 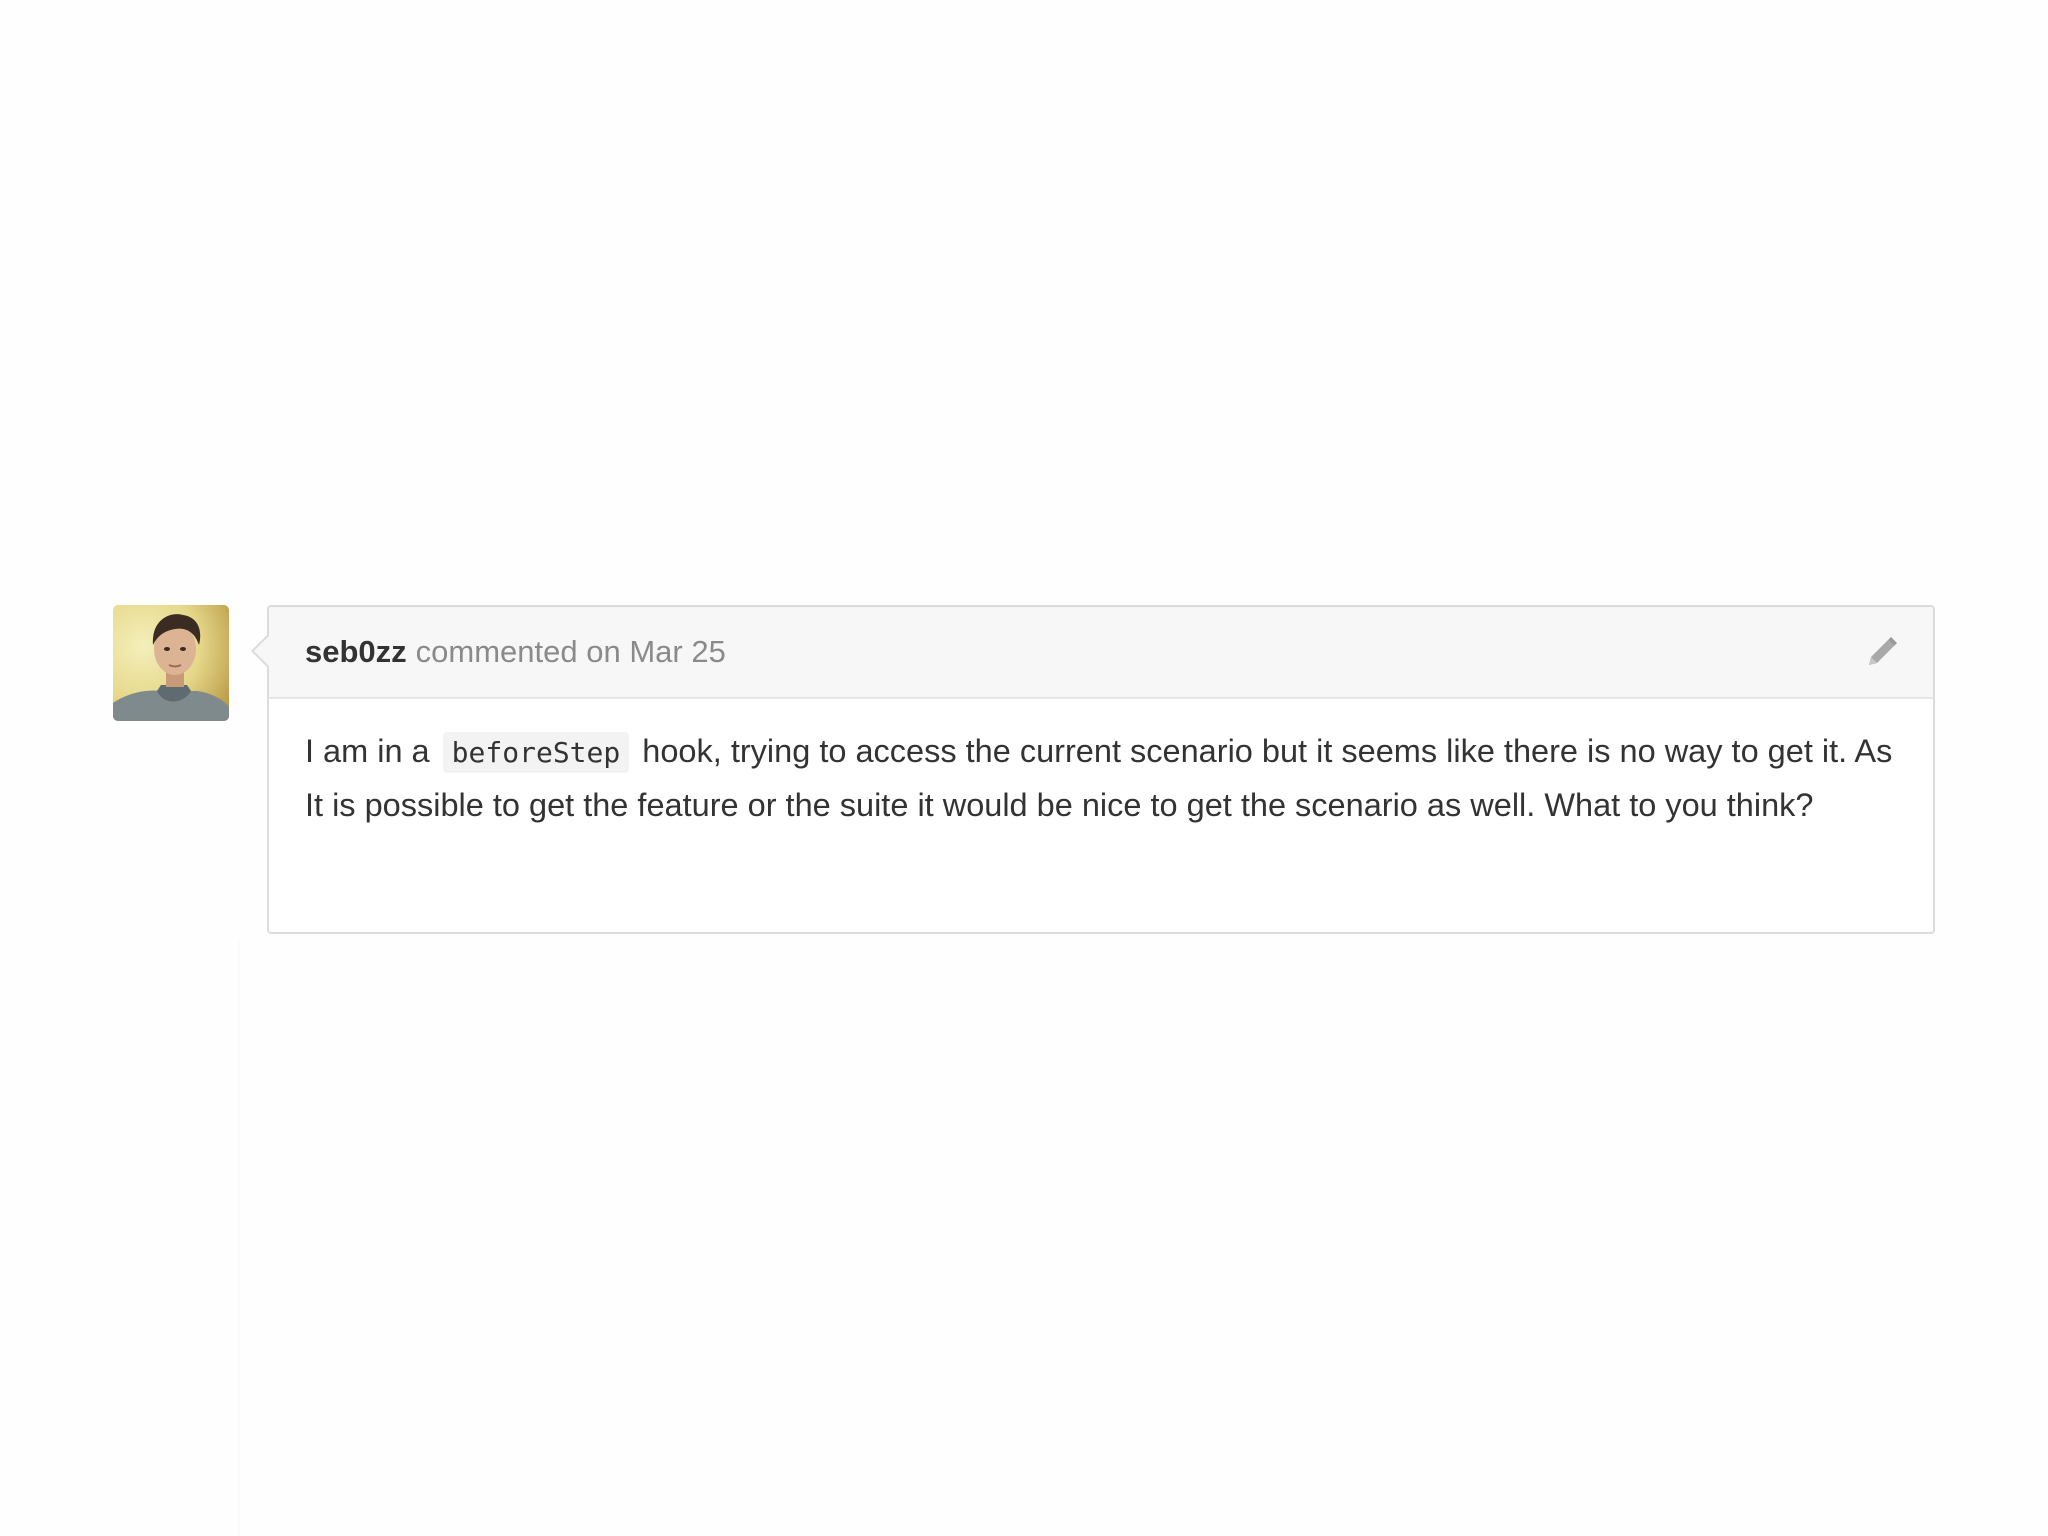 I want to click on comment-header: seb0zz commented on Mar 25, so click(x=1101, y=653).